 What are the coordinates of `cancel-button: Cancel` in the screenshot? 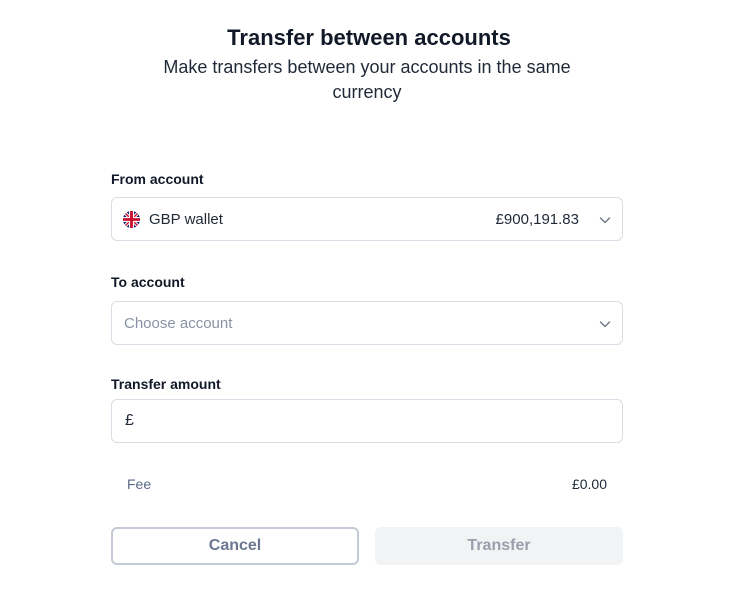 It's located at (235, 546).